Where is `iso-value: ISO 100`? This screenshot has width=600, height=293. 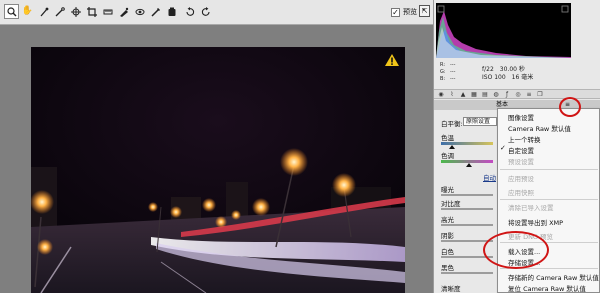
iso-value: ISO 100 is located at coordinates (494, 77).